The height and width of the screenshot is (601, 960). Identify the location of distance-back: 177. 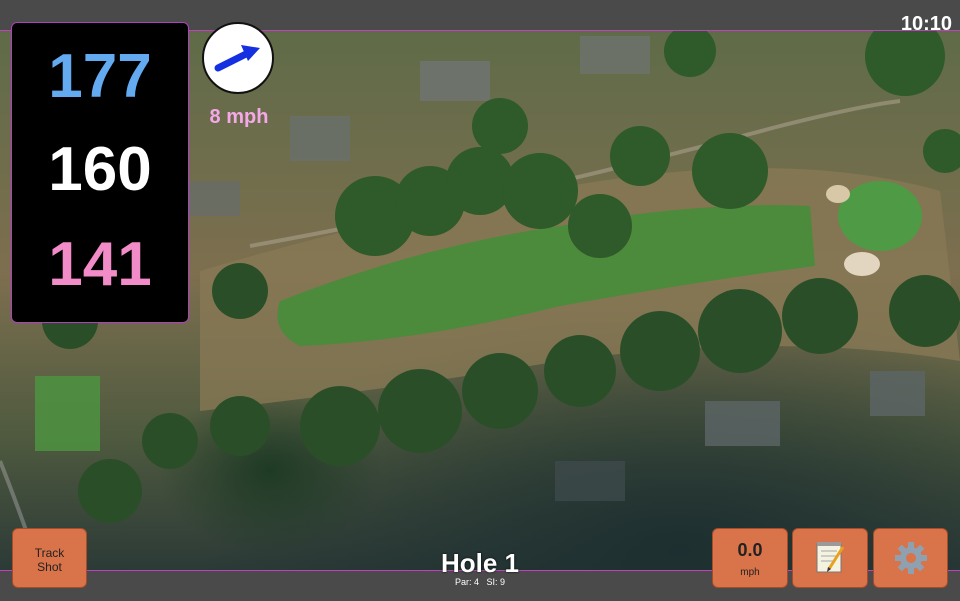
(100, 76).